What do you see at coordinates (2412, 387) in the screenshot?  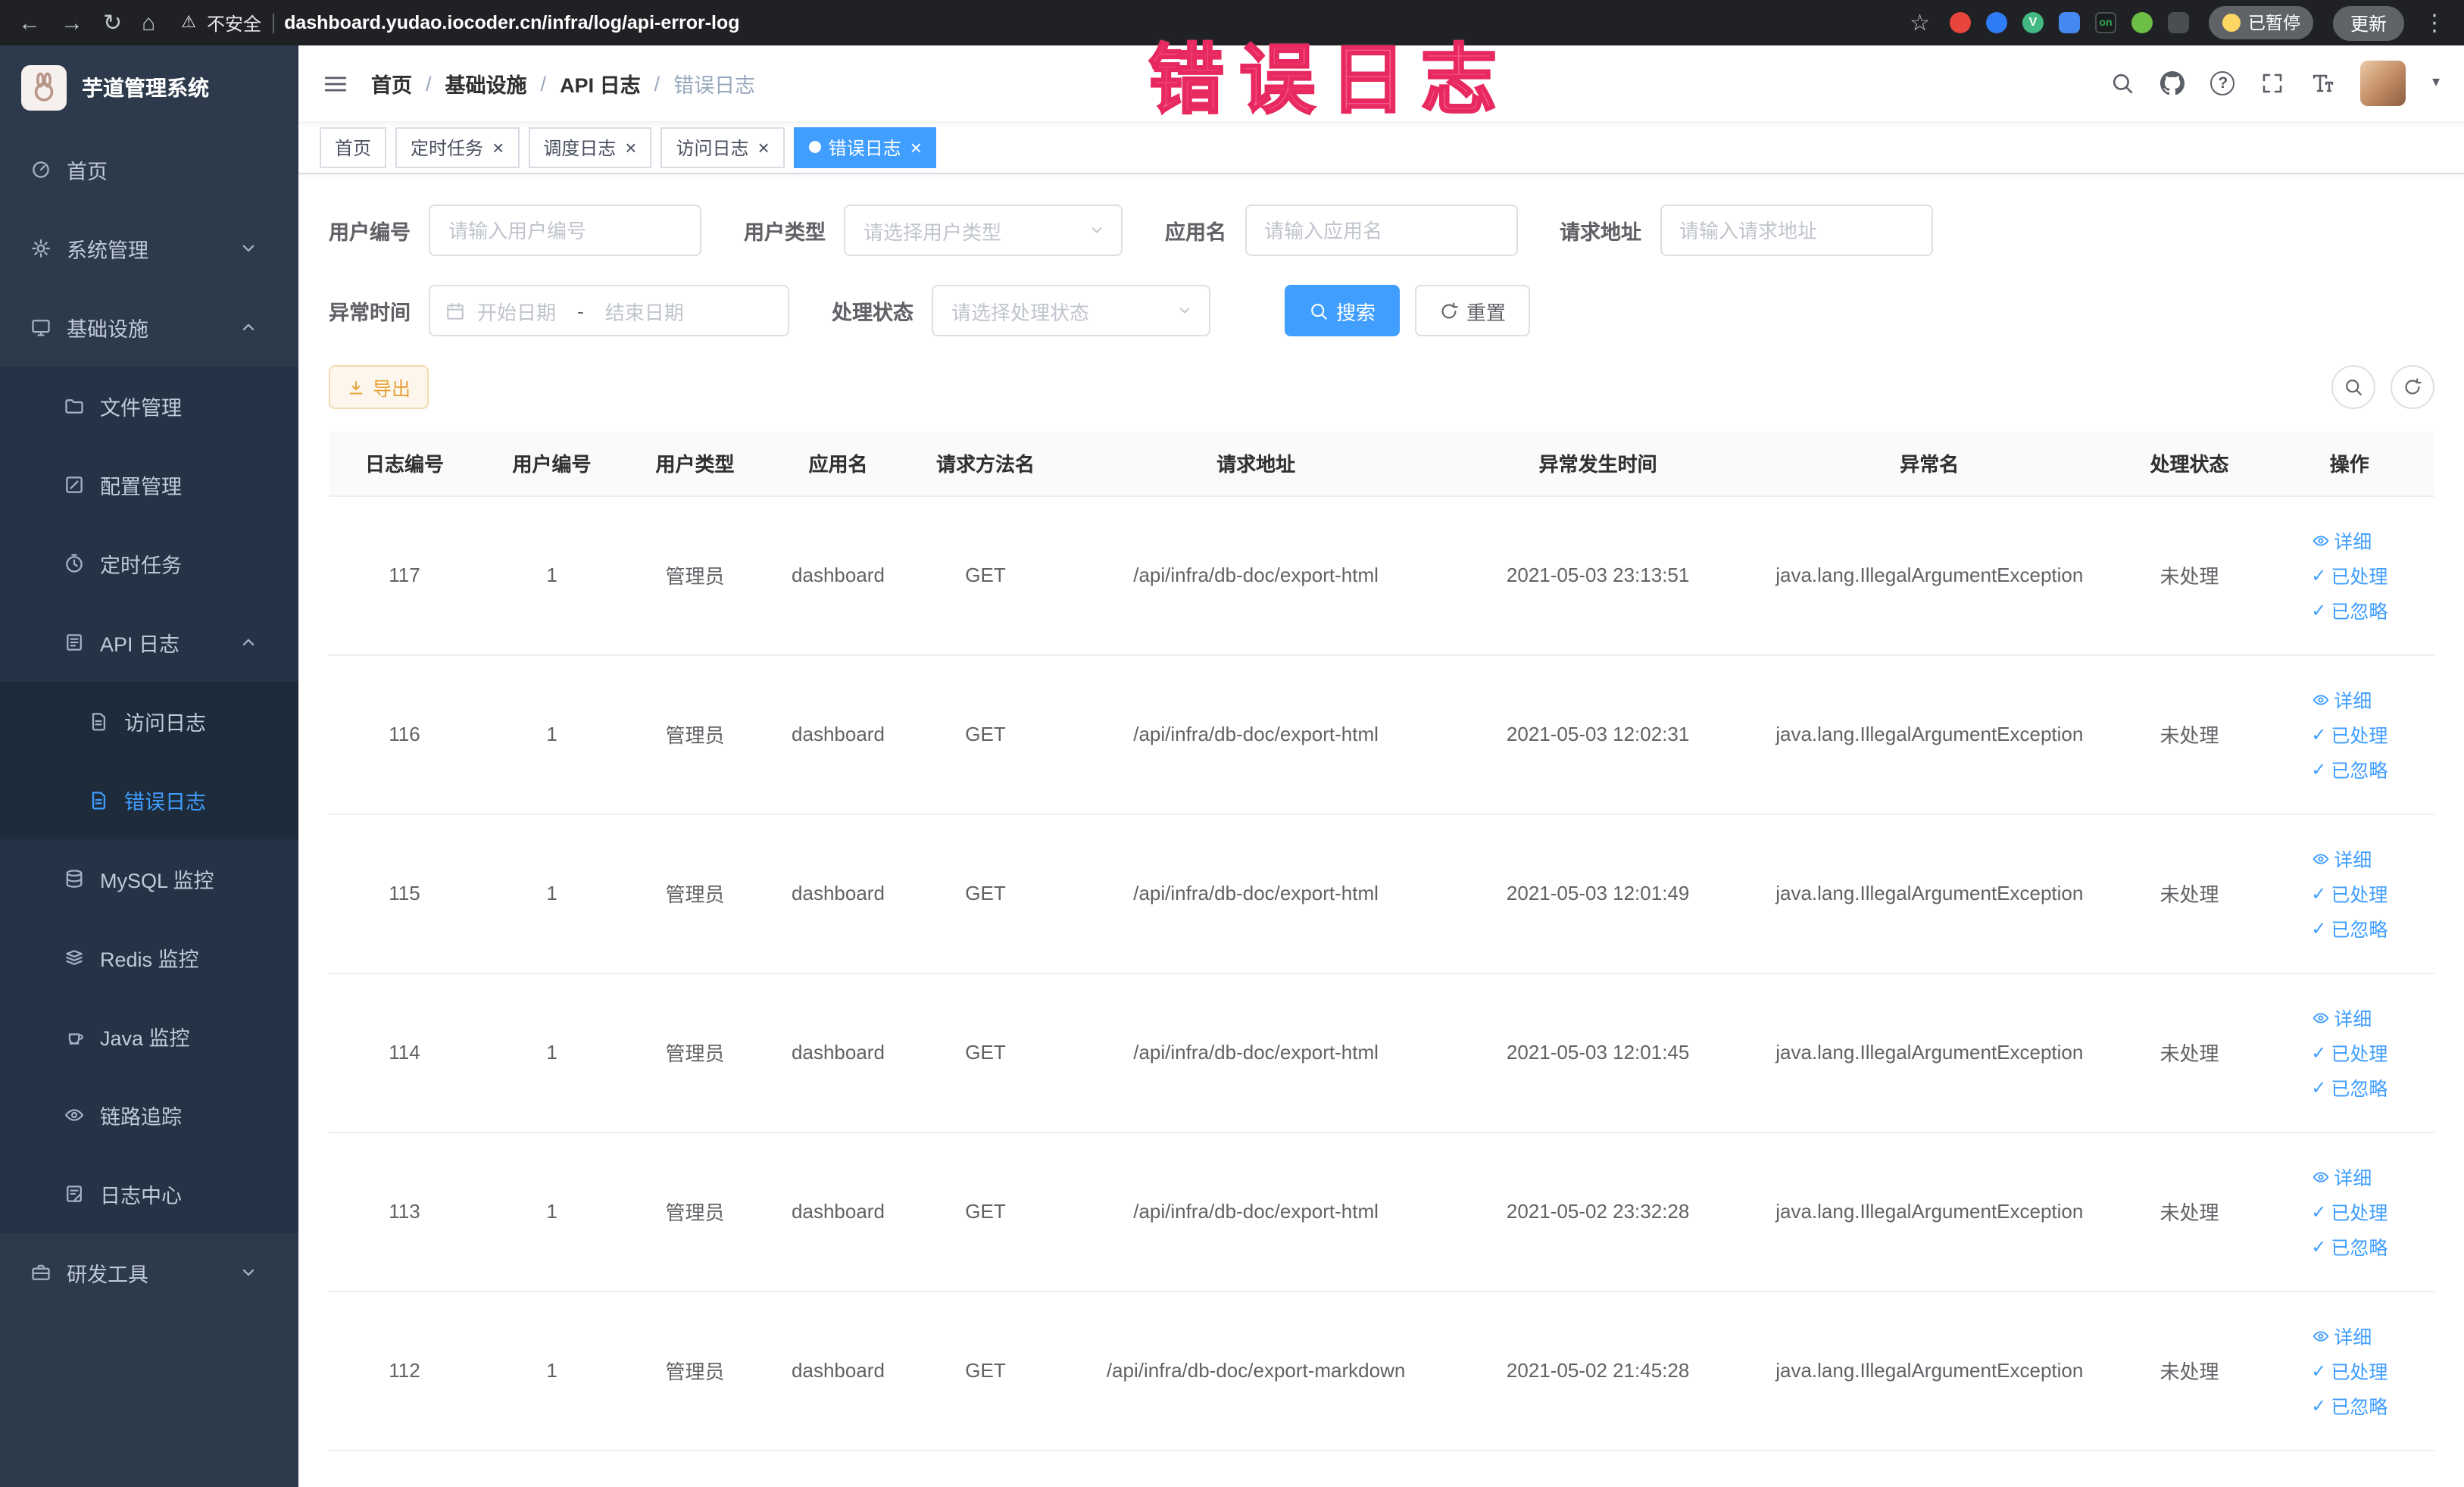 I see `refresh-table-button` at bounding box center [2412, 387].